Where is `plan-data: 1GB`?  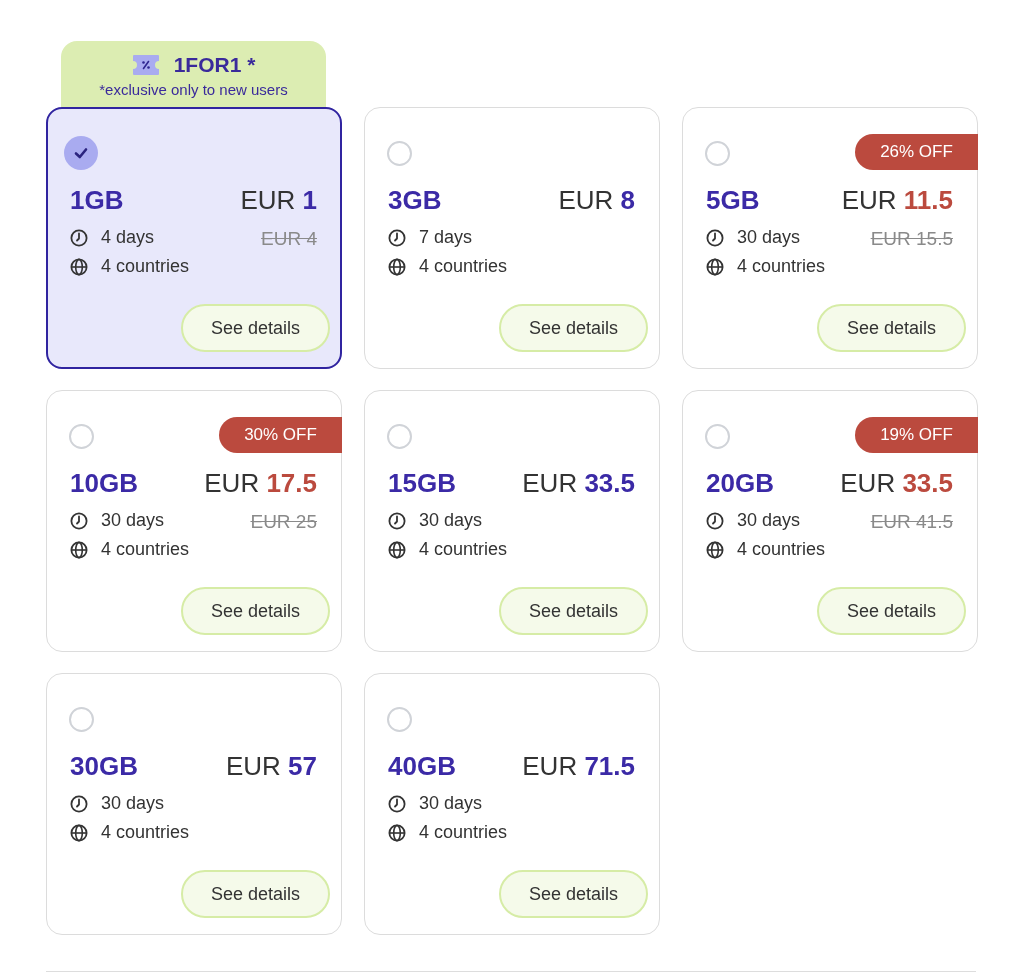 plan-data: 1GB is located at coordinates (97, 200).